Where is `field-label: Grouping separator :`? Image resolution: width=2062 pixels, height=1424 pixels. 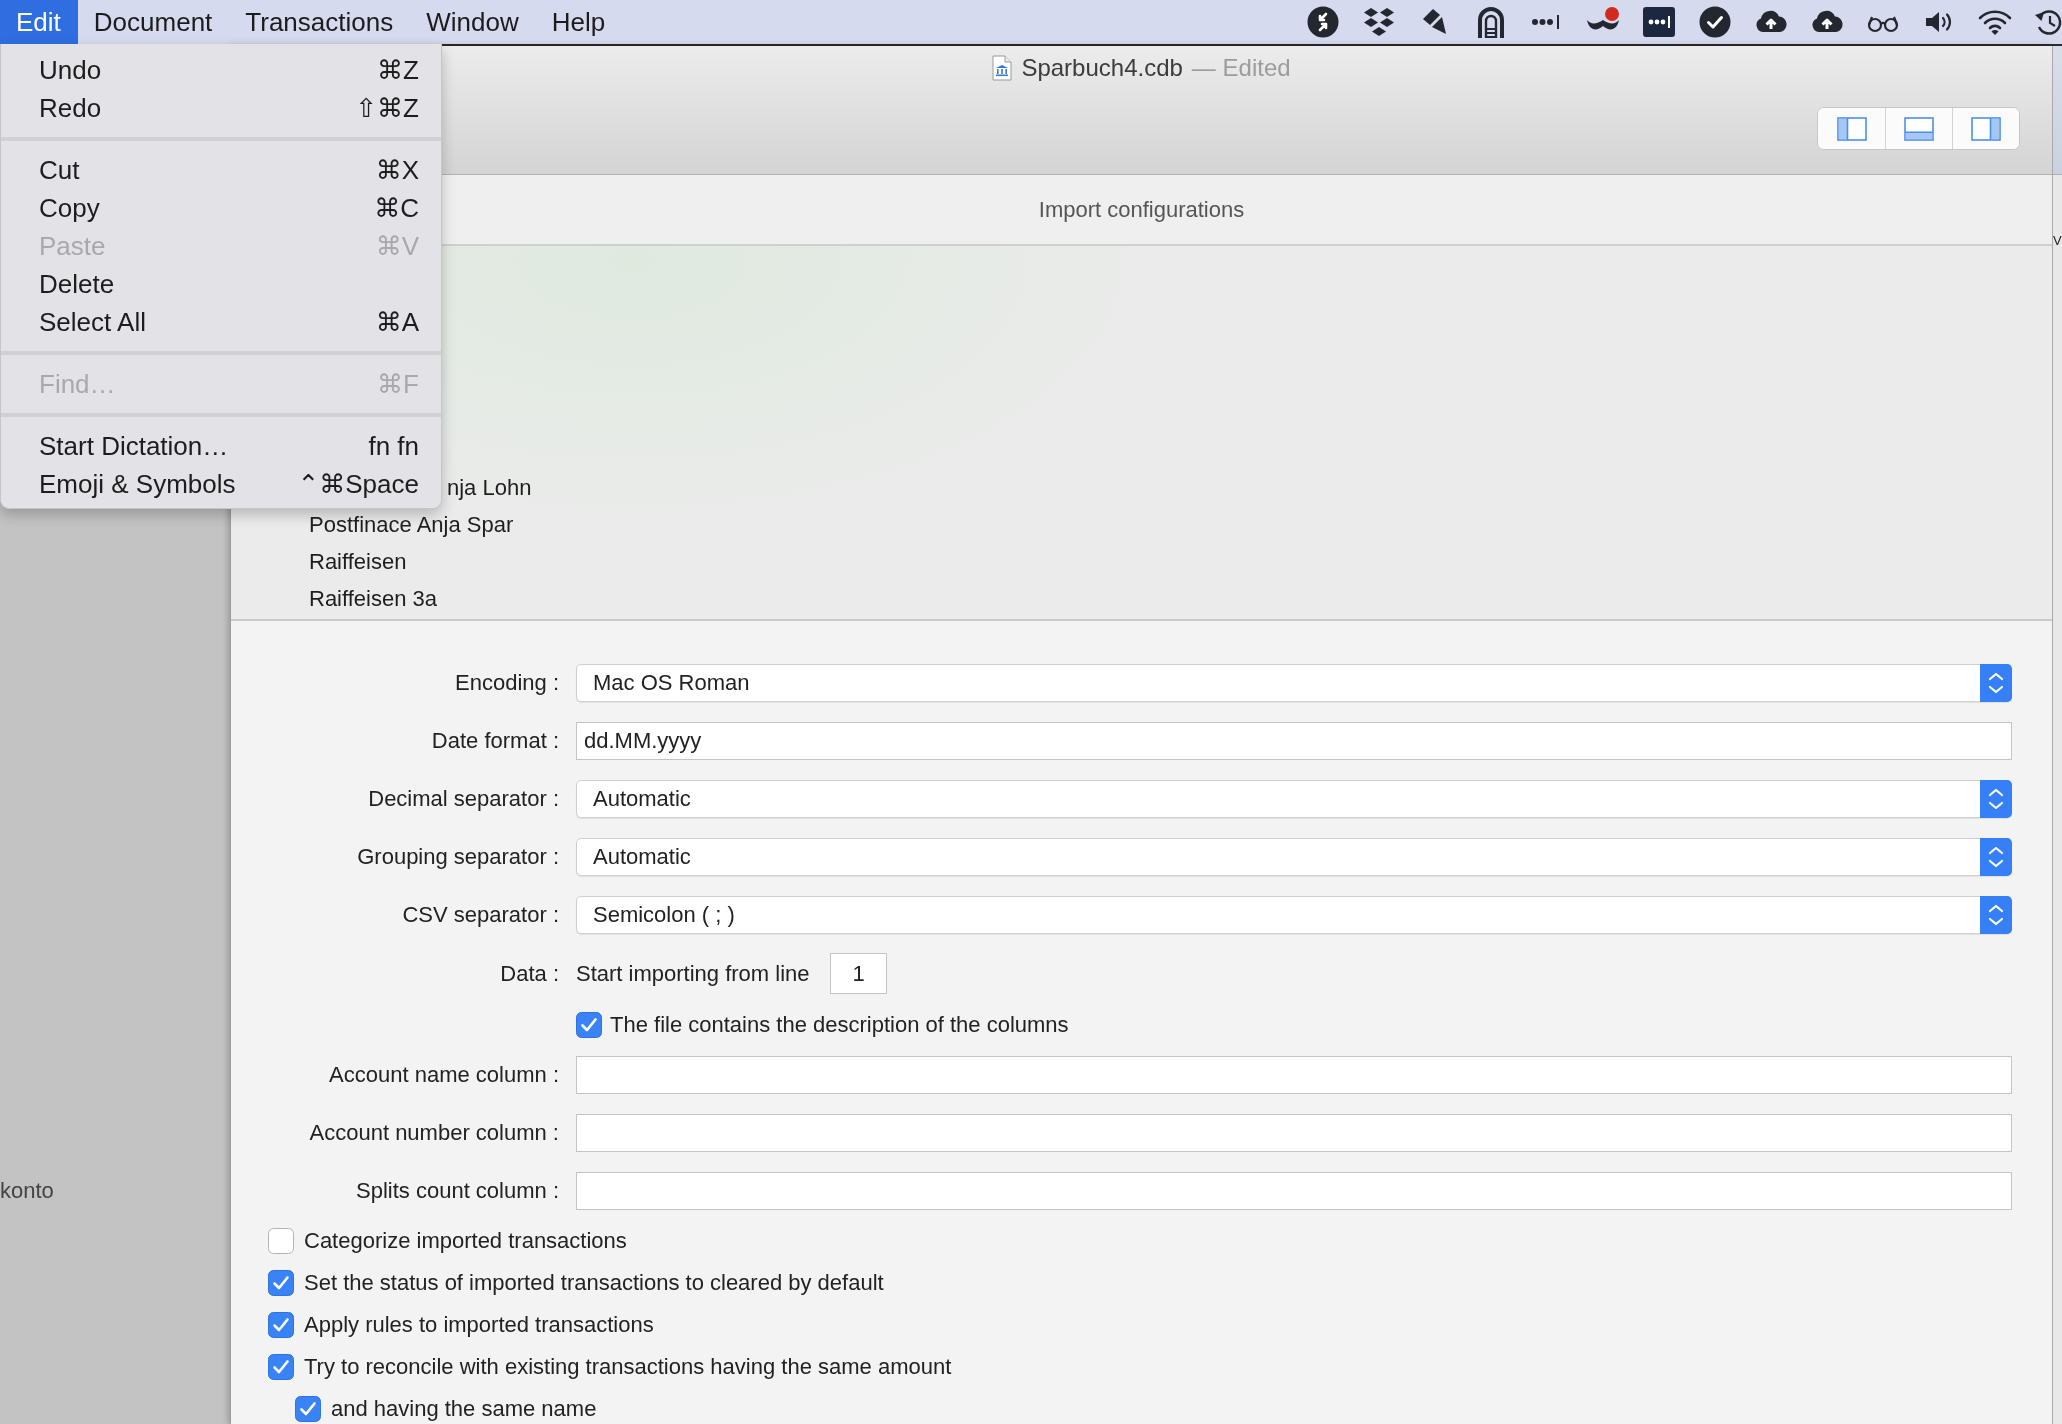
field-label: Grouping separator : is located at coordinates (458, 857).